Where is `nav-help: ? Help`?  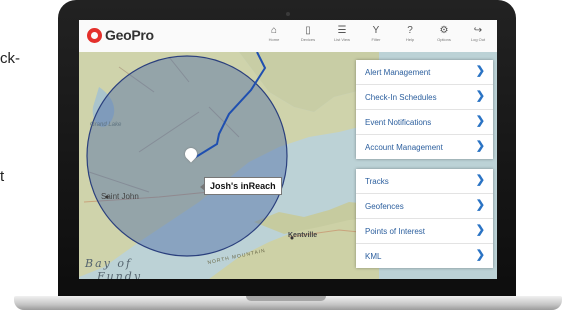
nav-help: ? Help is located at coordinates (410, 33).